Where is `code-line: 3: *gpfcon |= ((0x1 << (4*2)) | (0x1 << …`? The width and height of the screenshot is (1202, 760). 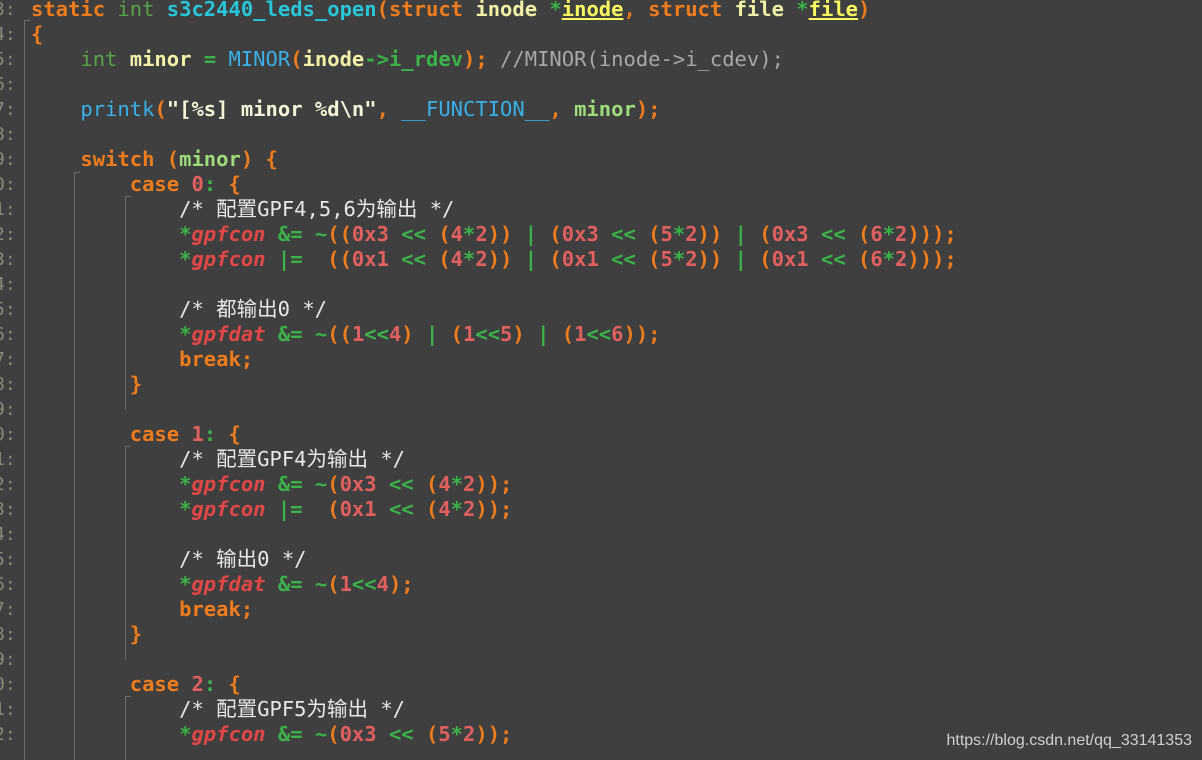
code-line: 3: *gpfcon |= ((0x1 << (4*2)) | (0x1 << … is located at coordinates (601, 259).